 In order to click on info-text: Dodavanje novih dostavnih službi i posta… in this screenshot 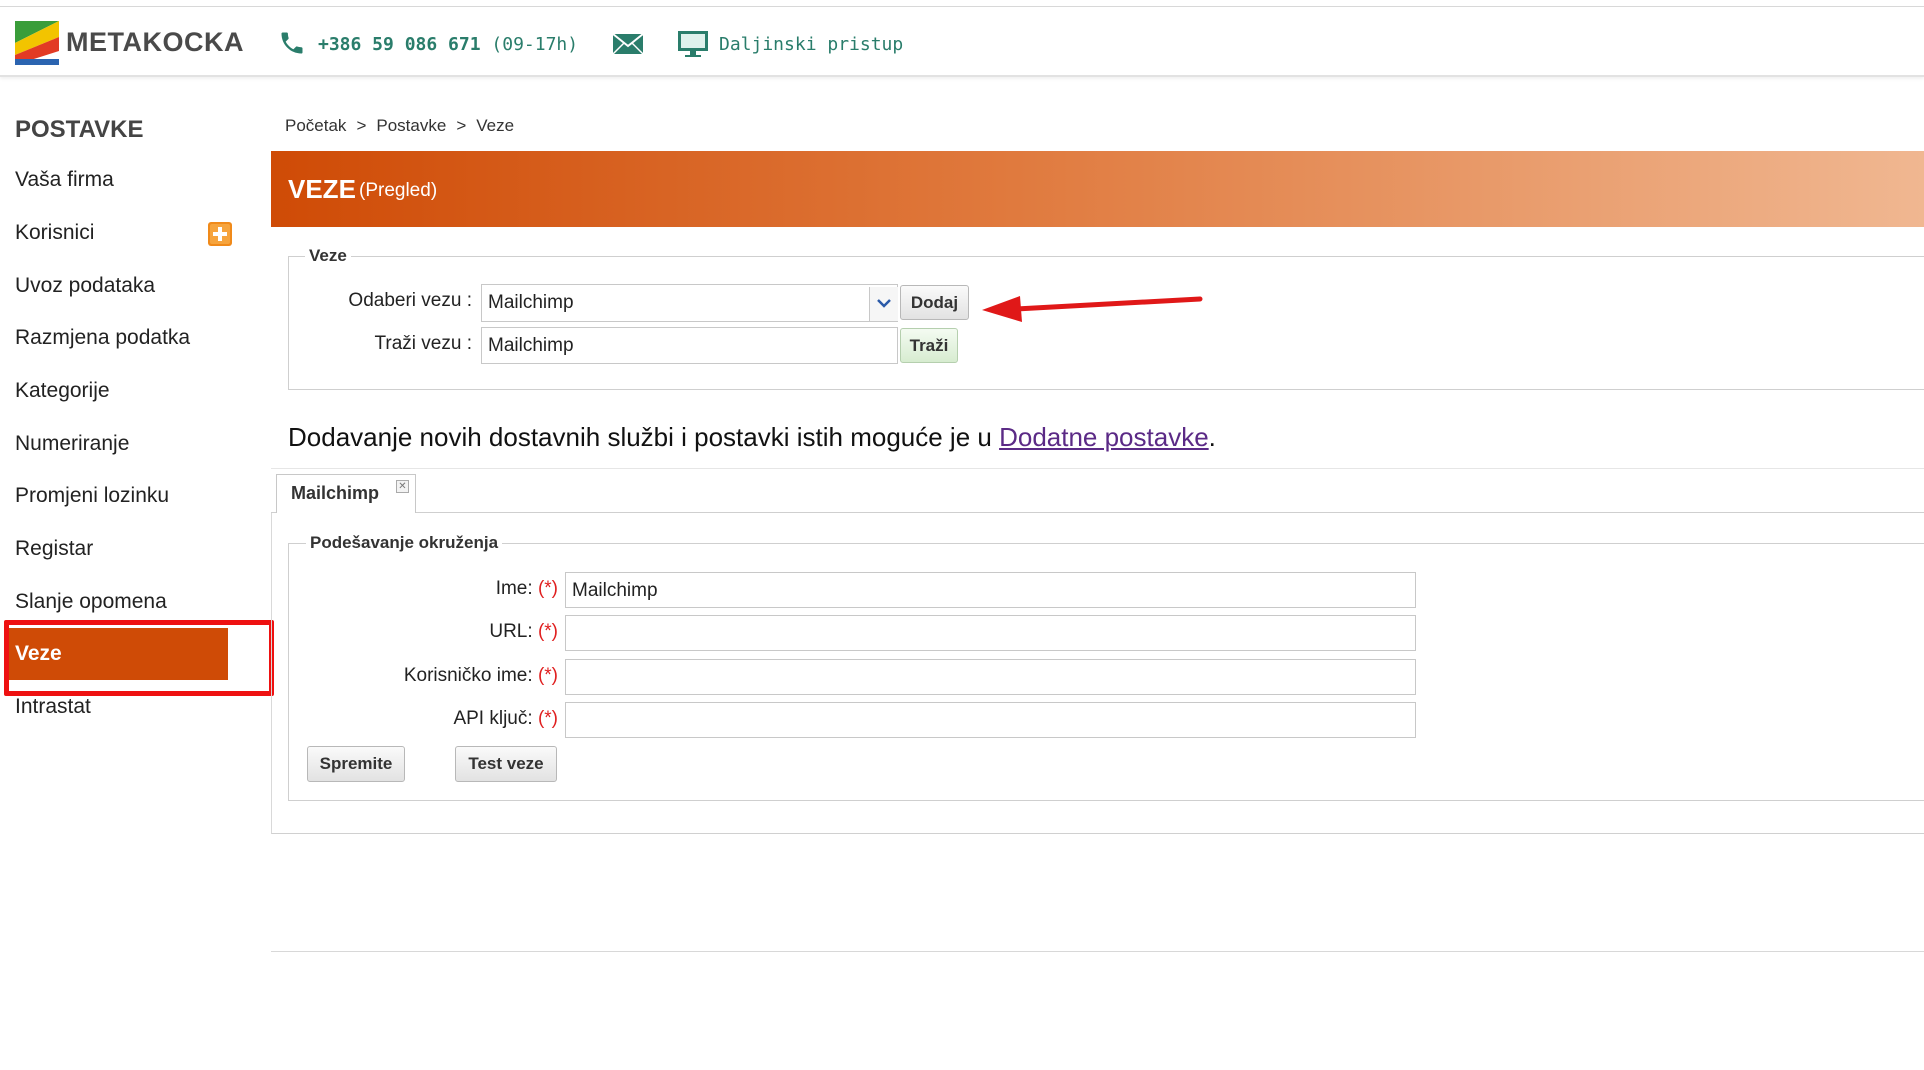, I will do `click(752, 437)`.